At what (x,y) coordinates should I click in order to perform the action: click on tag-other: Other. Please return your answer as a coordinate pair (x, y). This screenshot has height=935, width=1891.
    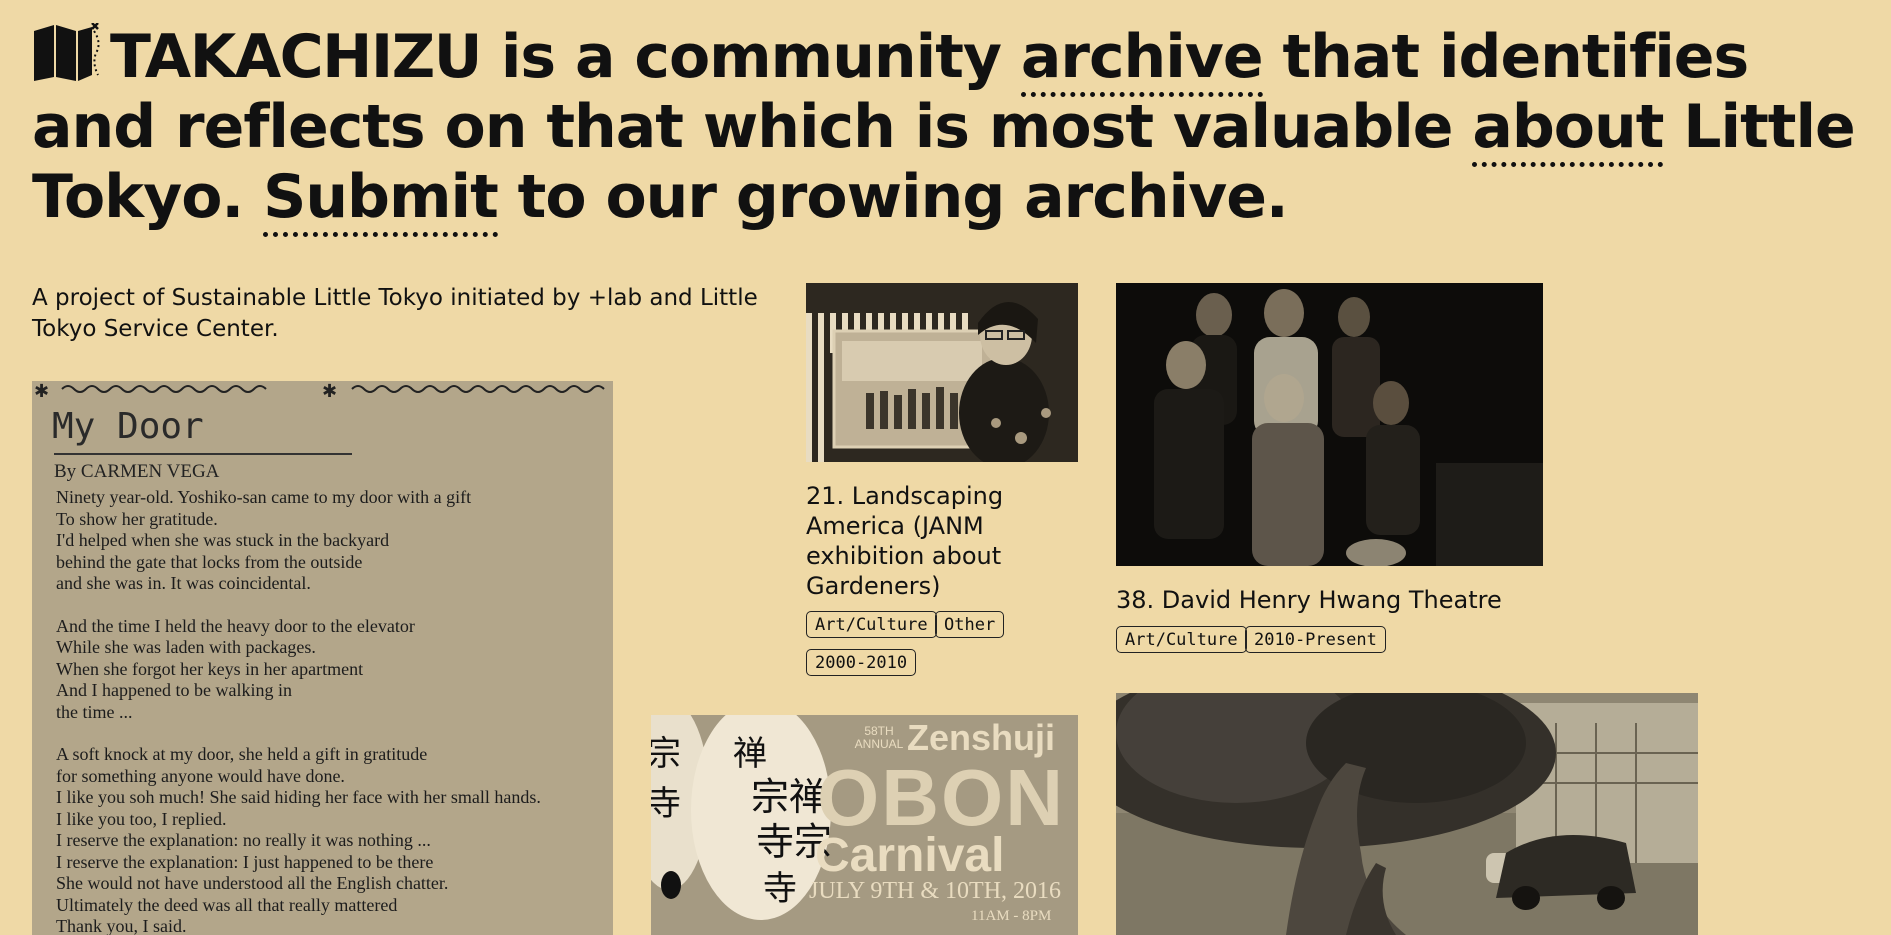
    Looking at the image, I should click on (970, 624).